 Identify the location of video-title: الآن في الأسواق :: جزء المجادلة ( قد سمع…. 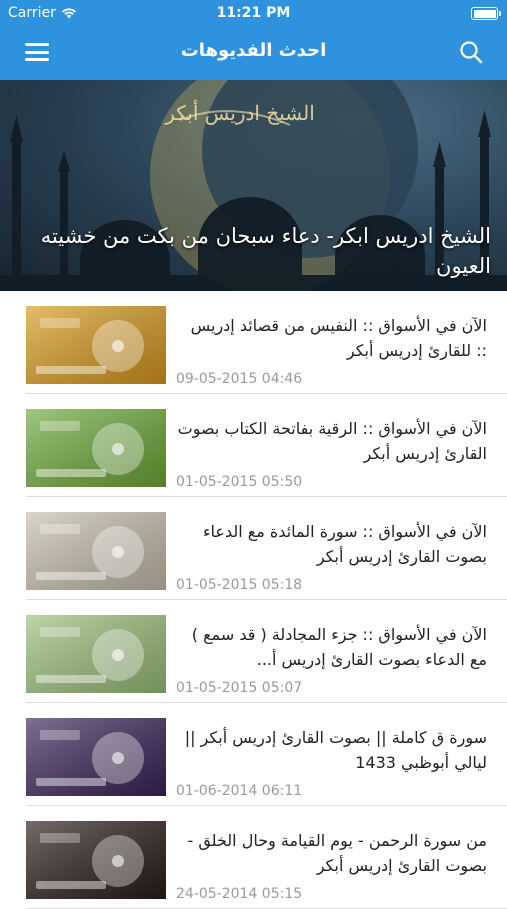
(339, 647).